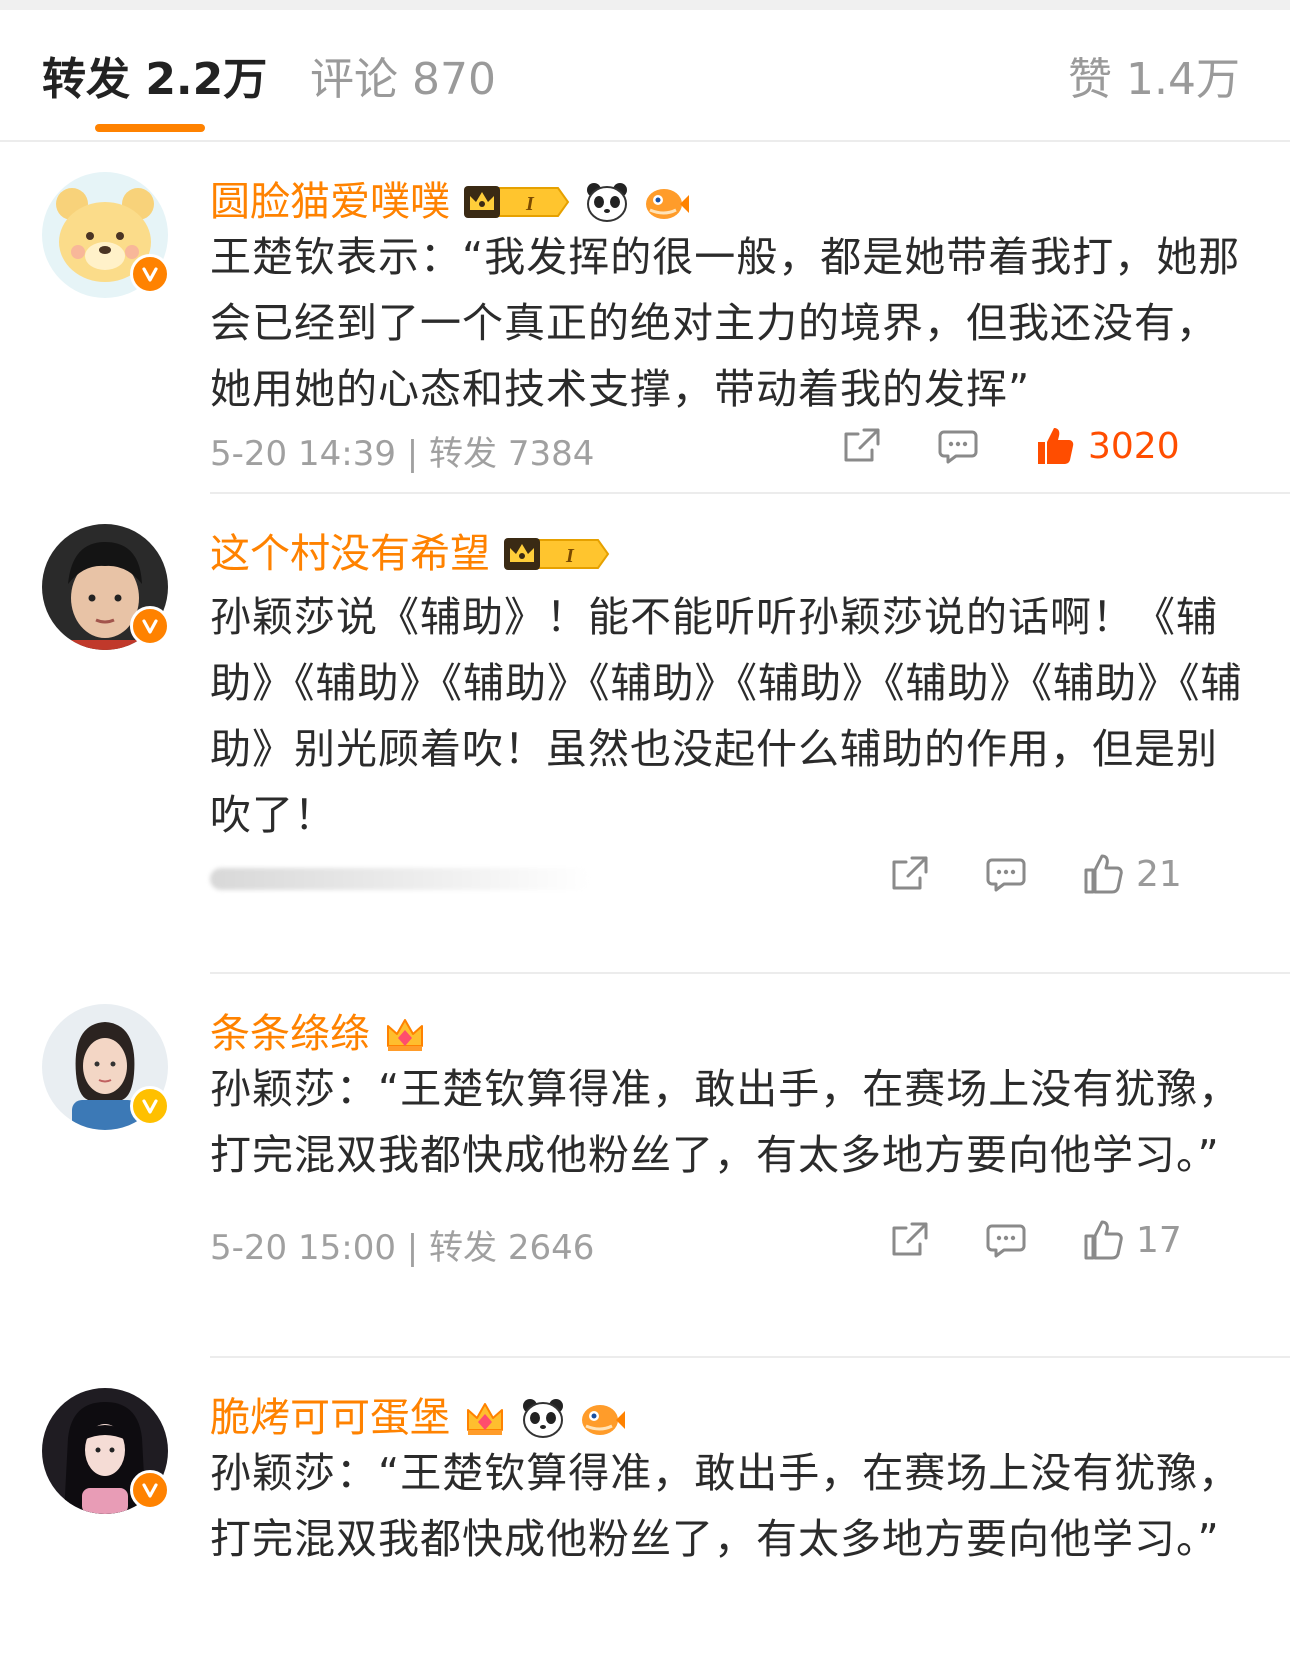 This screenshot has height=1668, width=1290. Describe the element at coordinates (402, 1248) in the screenshot. I see `timestamp-repost-count: 5-20 15:00 | 转发 2646` at that location.